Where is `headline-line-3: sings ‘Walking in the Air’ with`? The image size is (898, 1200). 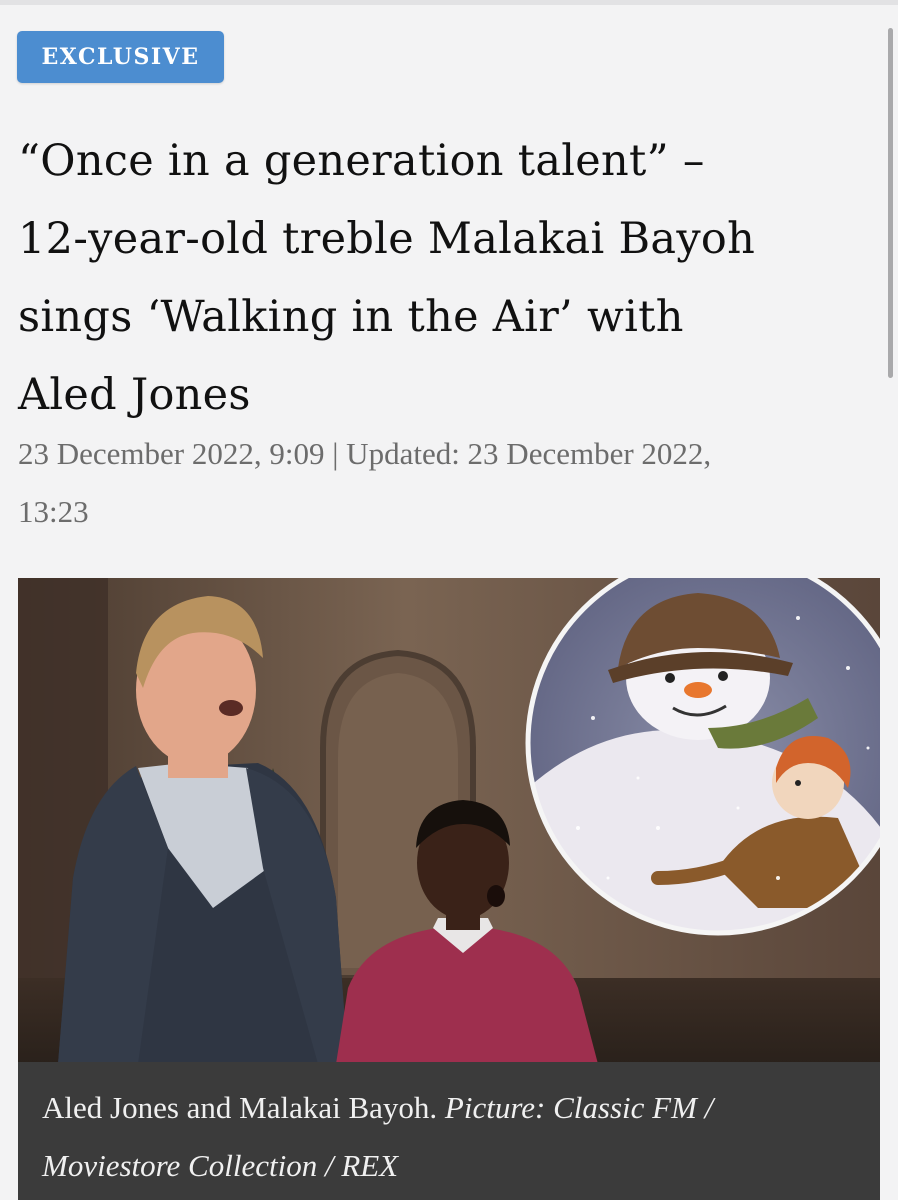 headline-line-3: sings ‘Walking in the Air’ with is located at coordinates (351, 317).